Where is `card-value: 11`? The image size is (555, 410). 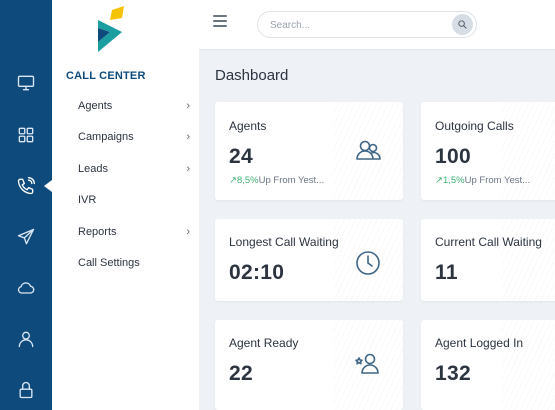 card-value: 11 is located at coordinates (446, 272).